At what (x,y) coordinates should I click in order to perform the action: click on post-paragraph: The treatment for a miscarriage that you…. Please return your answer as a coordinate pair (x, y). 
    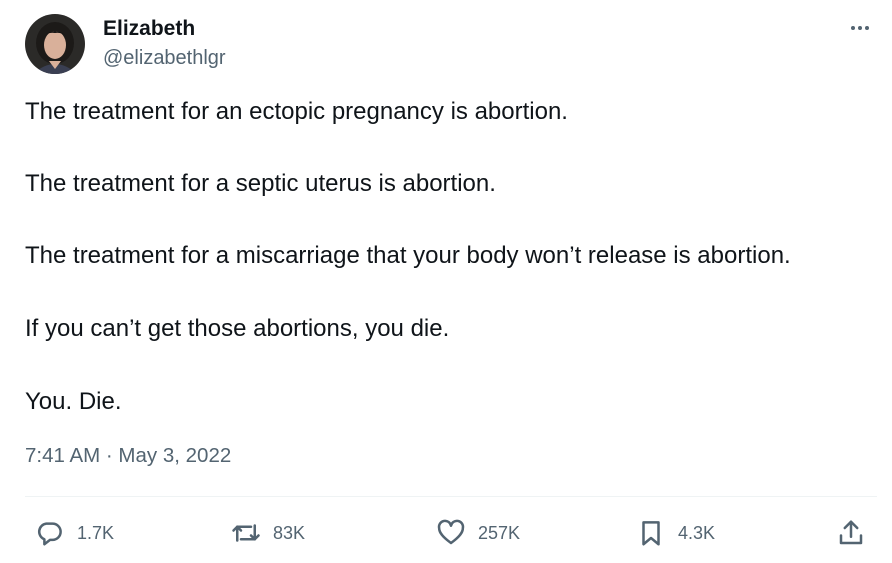
    Looking at the image, I should click on (408, 255).